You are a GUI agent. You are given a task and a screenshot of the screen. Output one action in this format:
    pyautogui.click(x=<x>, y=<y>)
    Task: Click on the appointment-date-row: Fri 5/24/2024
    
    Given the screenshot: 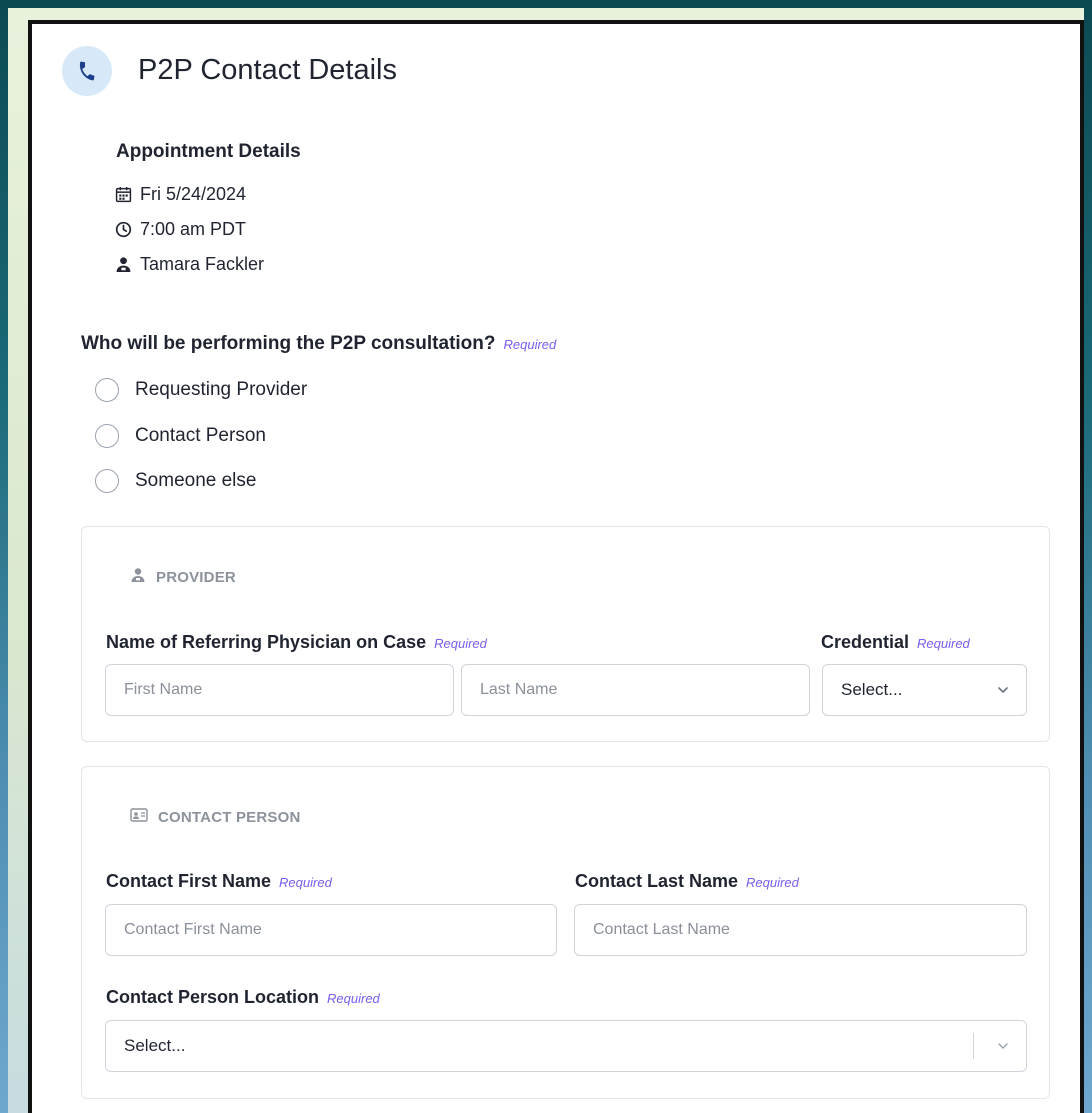 What is the action you would take?
    pyautogui.click(x=180, y=194)
    